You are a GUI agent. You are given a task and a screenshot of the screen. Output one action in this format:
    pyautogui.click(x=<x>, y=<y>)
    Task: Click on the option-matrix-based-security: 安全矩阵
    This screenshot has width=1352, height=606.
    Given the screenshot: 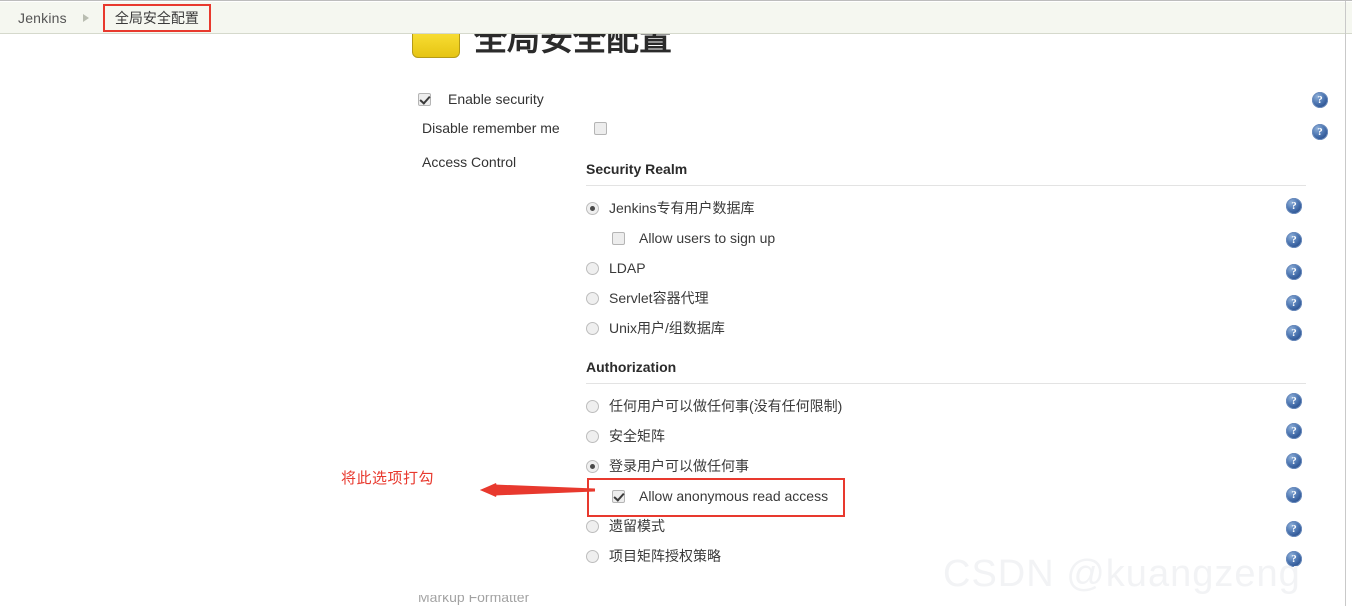 What is the action you would take?
    pyautogui.click(x=947, y=436)
    